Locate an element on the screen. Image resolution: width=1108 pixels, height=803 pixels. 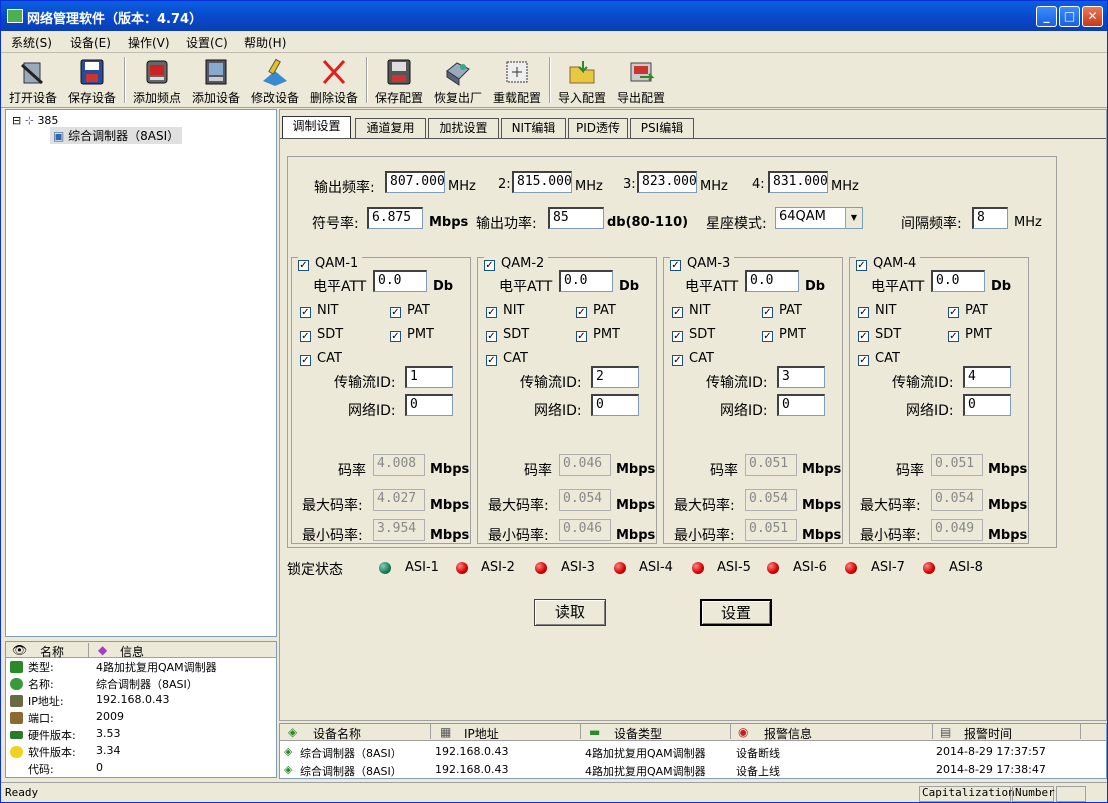
alarm-col-device: 设备名称 is located at coordinates (337, 733).